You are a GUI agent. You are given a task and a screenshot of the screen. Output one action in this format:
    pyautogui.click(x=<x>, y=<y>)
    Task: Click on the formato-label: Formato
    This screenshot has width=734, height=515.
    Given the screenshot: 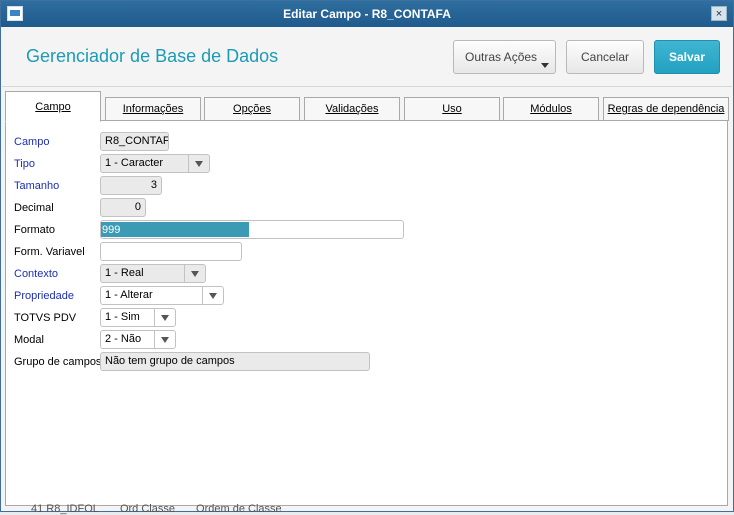 What is the action you would take?
    pyautogui.click(x=34, y=230)
    